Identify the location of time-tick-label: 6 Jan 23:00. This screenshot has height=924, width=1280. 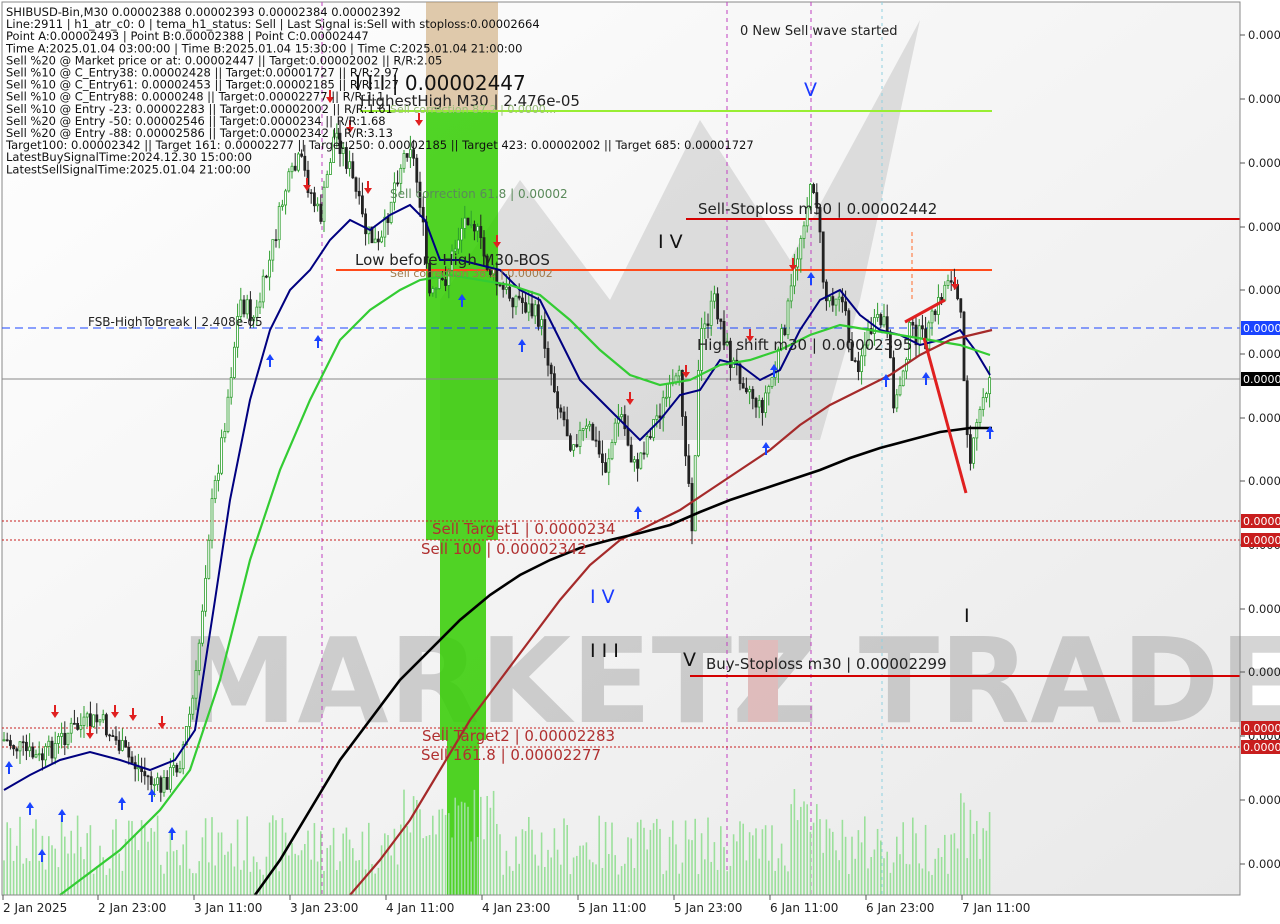
(900, 908).